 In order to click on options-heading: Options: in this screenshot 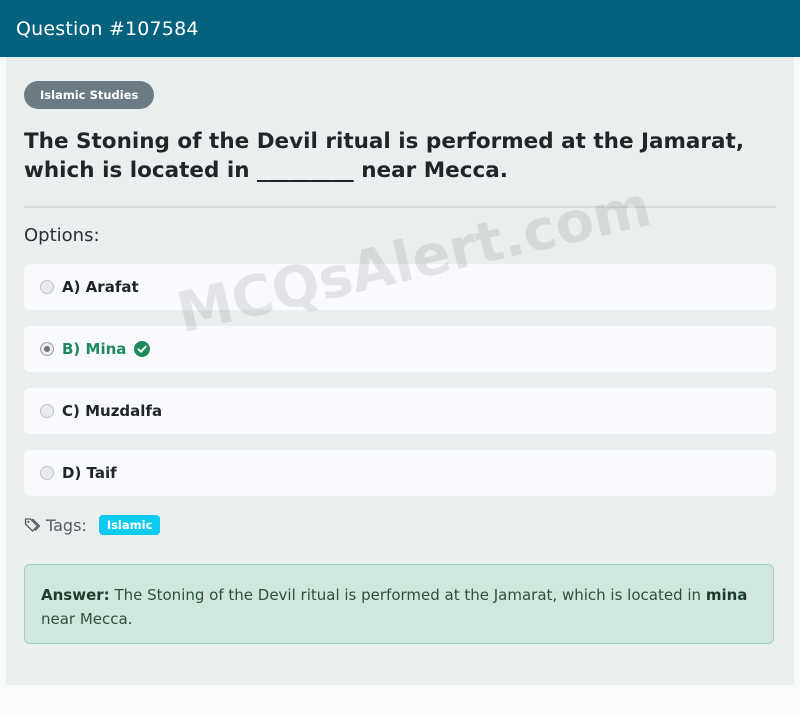, I will do `click(62, 235)`.